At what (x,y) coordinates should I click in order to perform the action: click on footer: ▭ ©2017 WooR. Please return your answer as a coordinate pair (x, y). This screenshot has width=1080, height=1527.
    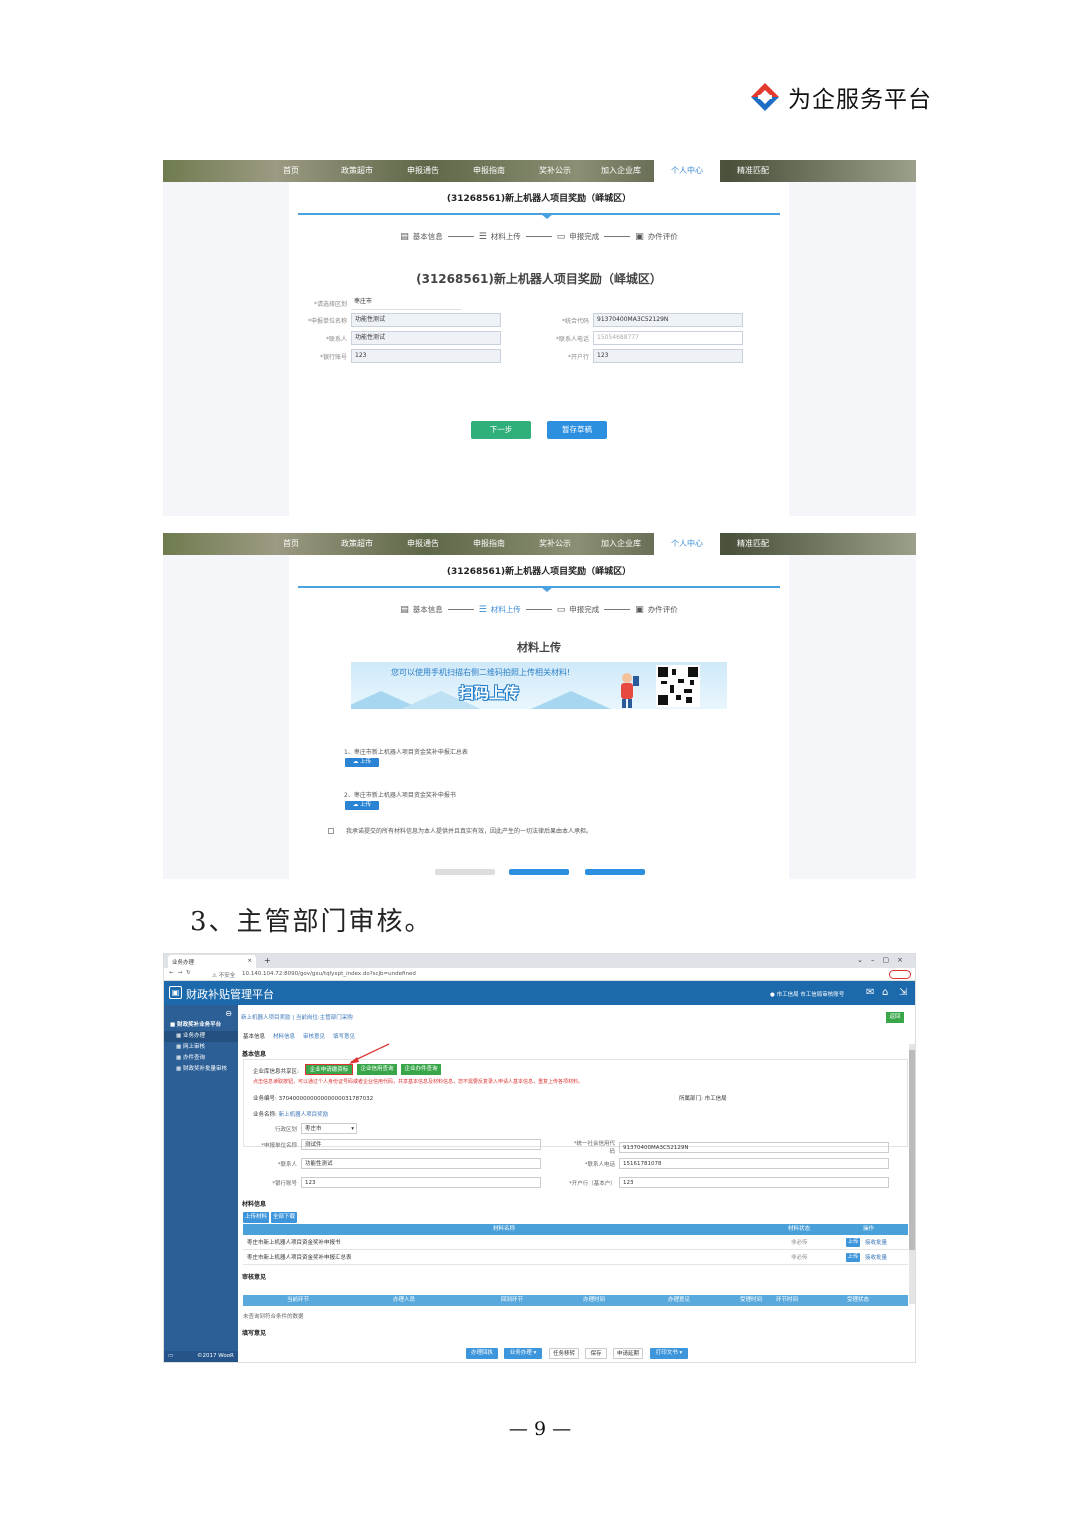
    Looking at the image, I should click on (201, 1356).